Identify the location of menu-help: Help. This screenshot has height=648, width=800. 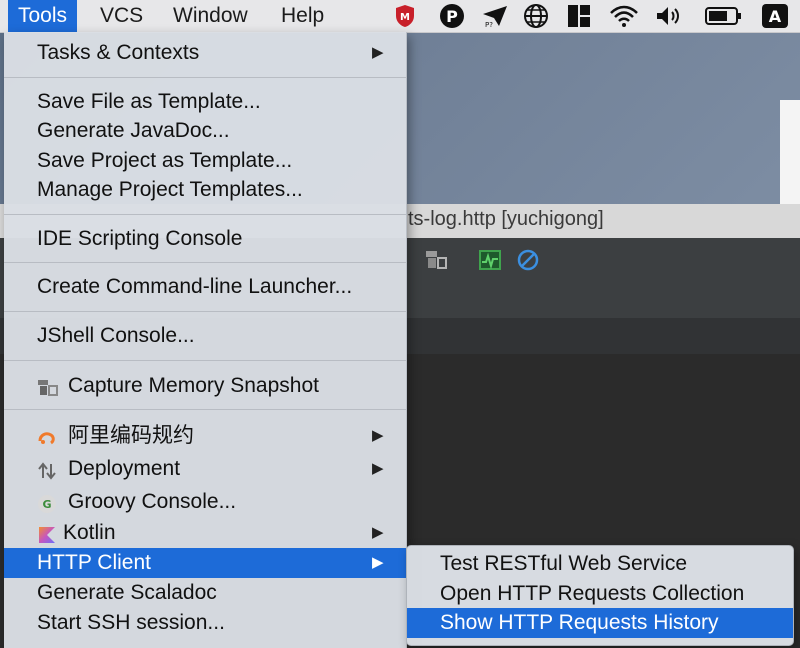
(302, 16).